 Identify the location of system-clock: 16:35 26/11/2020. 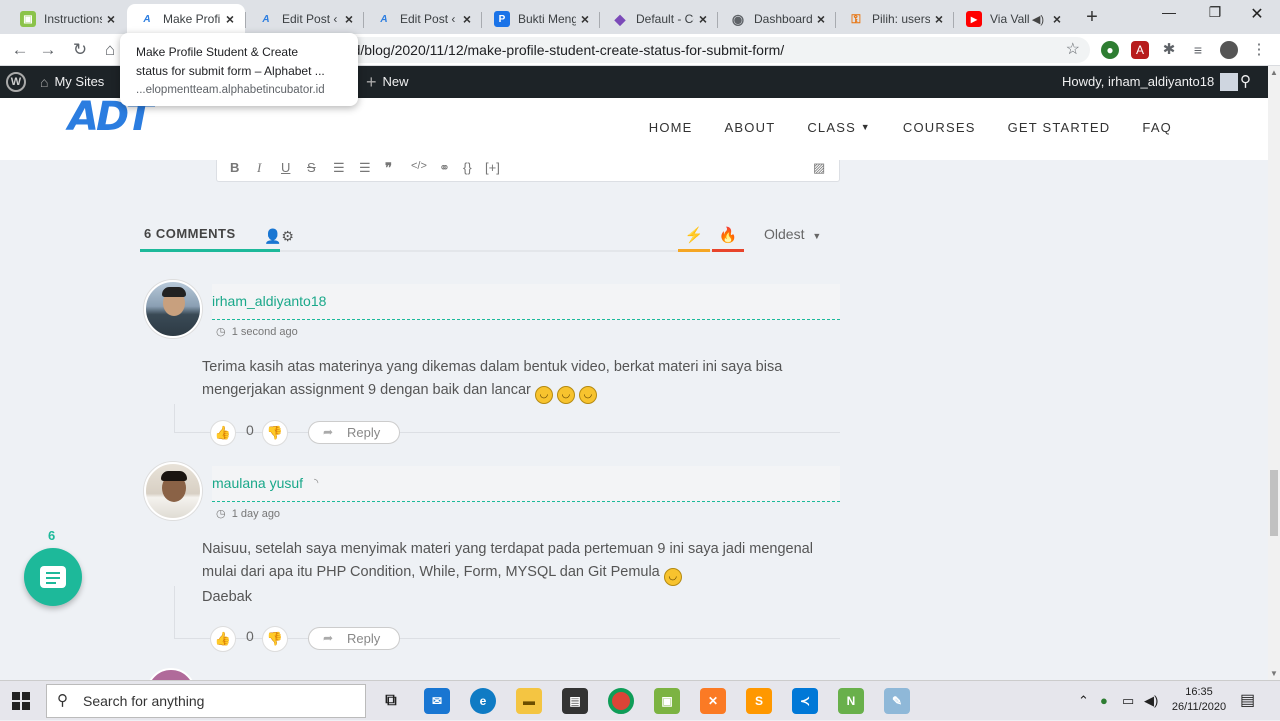
(1199, 700).